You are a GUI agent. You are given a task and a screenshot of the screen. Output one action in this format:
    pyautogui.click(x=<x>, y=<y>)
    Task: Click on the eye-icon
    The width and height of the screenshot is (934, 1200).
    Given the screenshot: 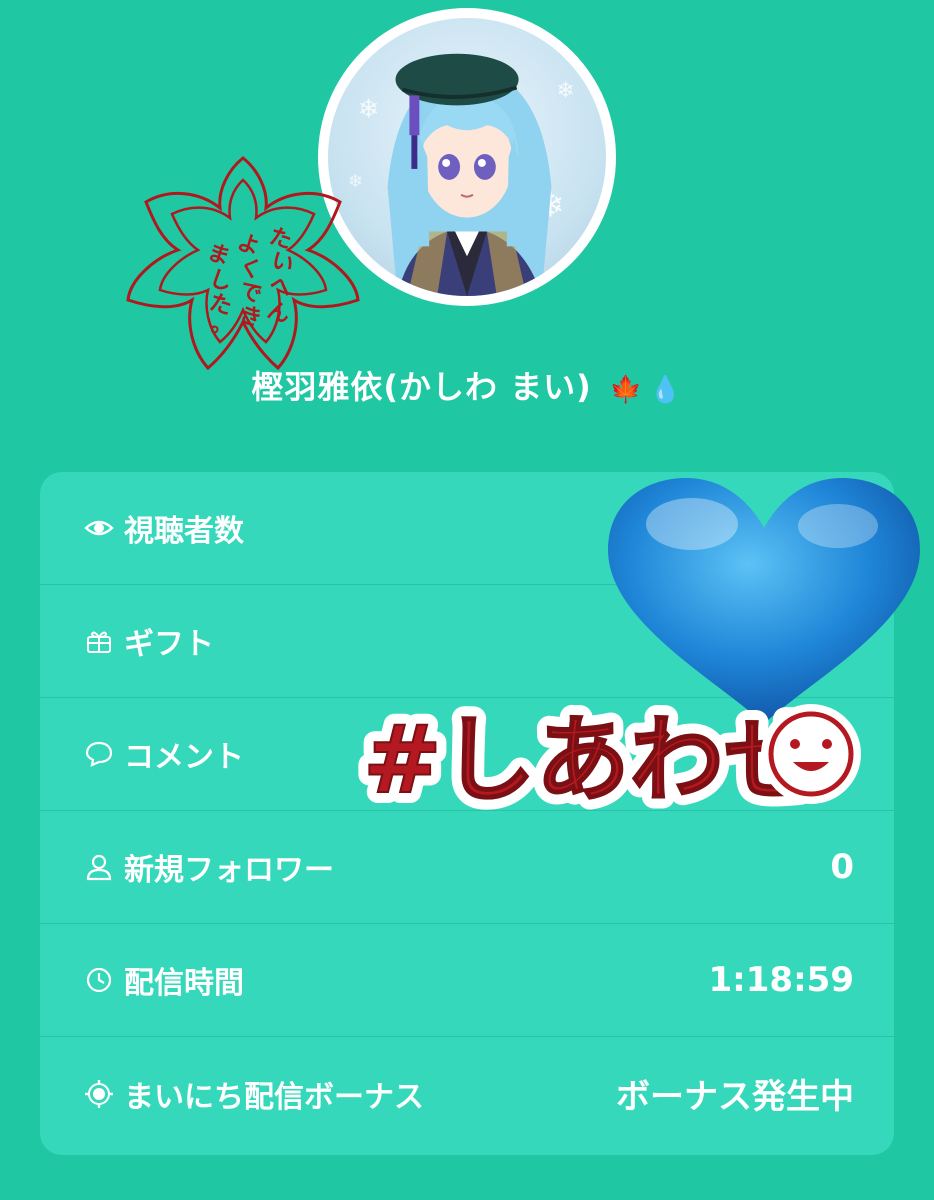 What is the action you would take?
    pyautogui.click(x=99, y=528)
    